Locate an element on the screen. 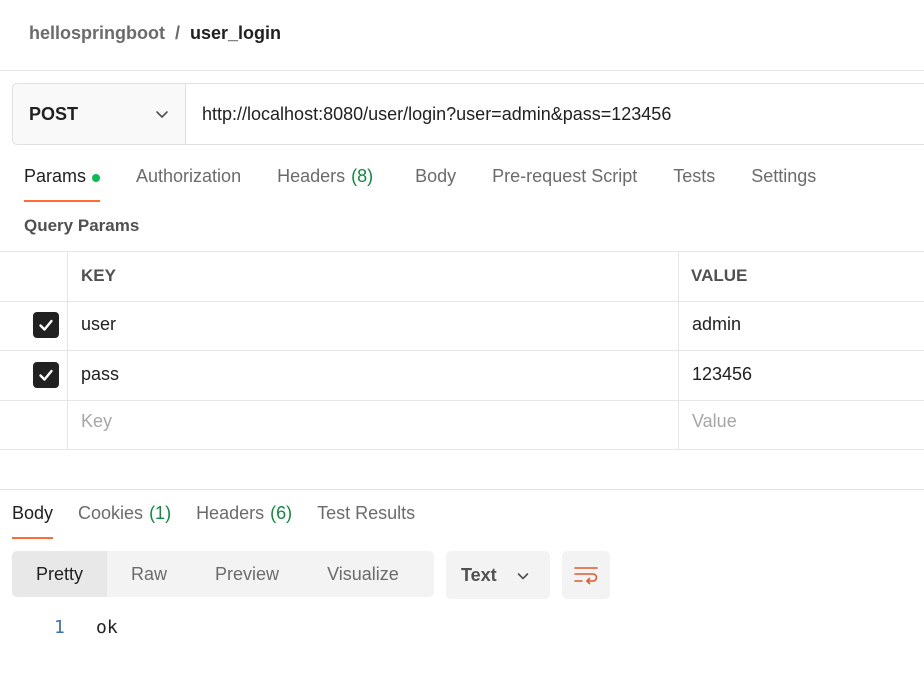 This screenshot has width=924, height=680. breadcrumb: hellospringboot / user_login is located at coordinates (155, 33).